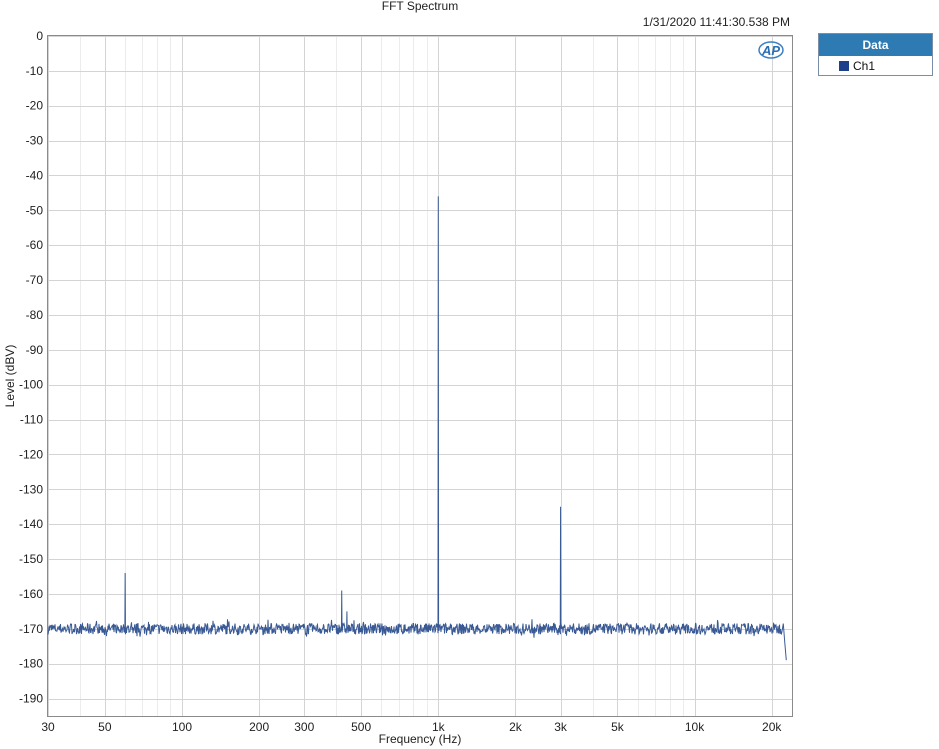  What do you see at coordinates (31, 454) in the screenshot?
I see `y-tick-label: -120` at bounding box center [31, 454].